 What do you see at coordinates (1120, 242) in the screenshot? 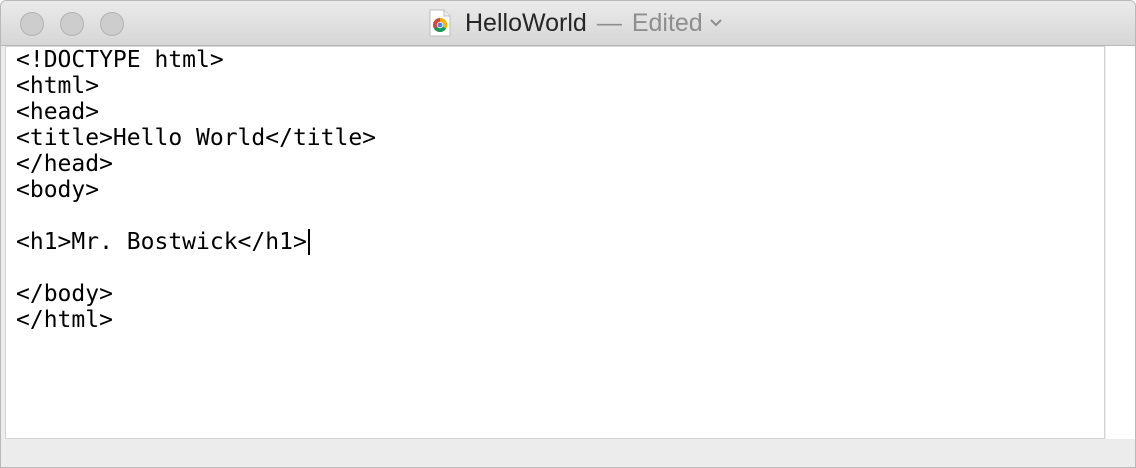
I see `vertical-scrollbar` at bounding box center [1120, 242].